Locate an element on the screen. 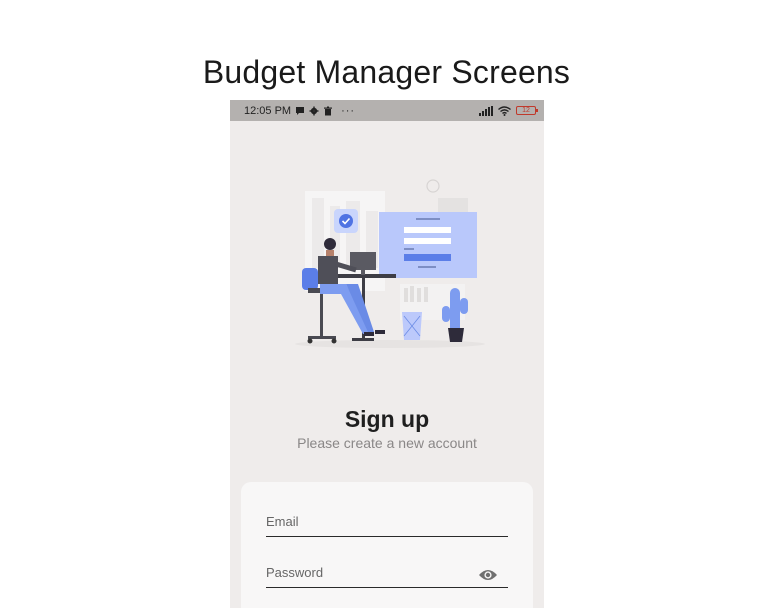  trash-icon is located at coordinates (328, 110).